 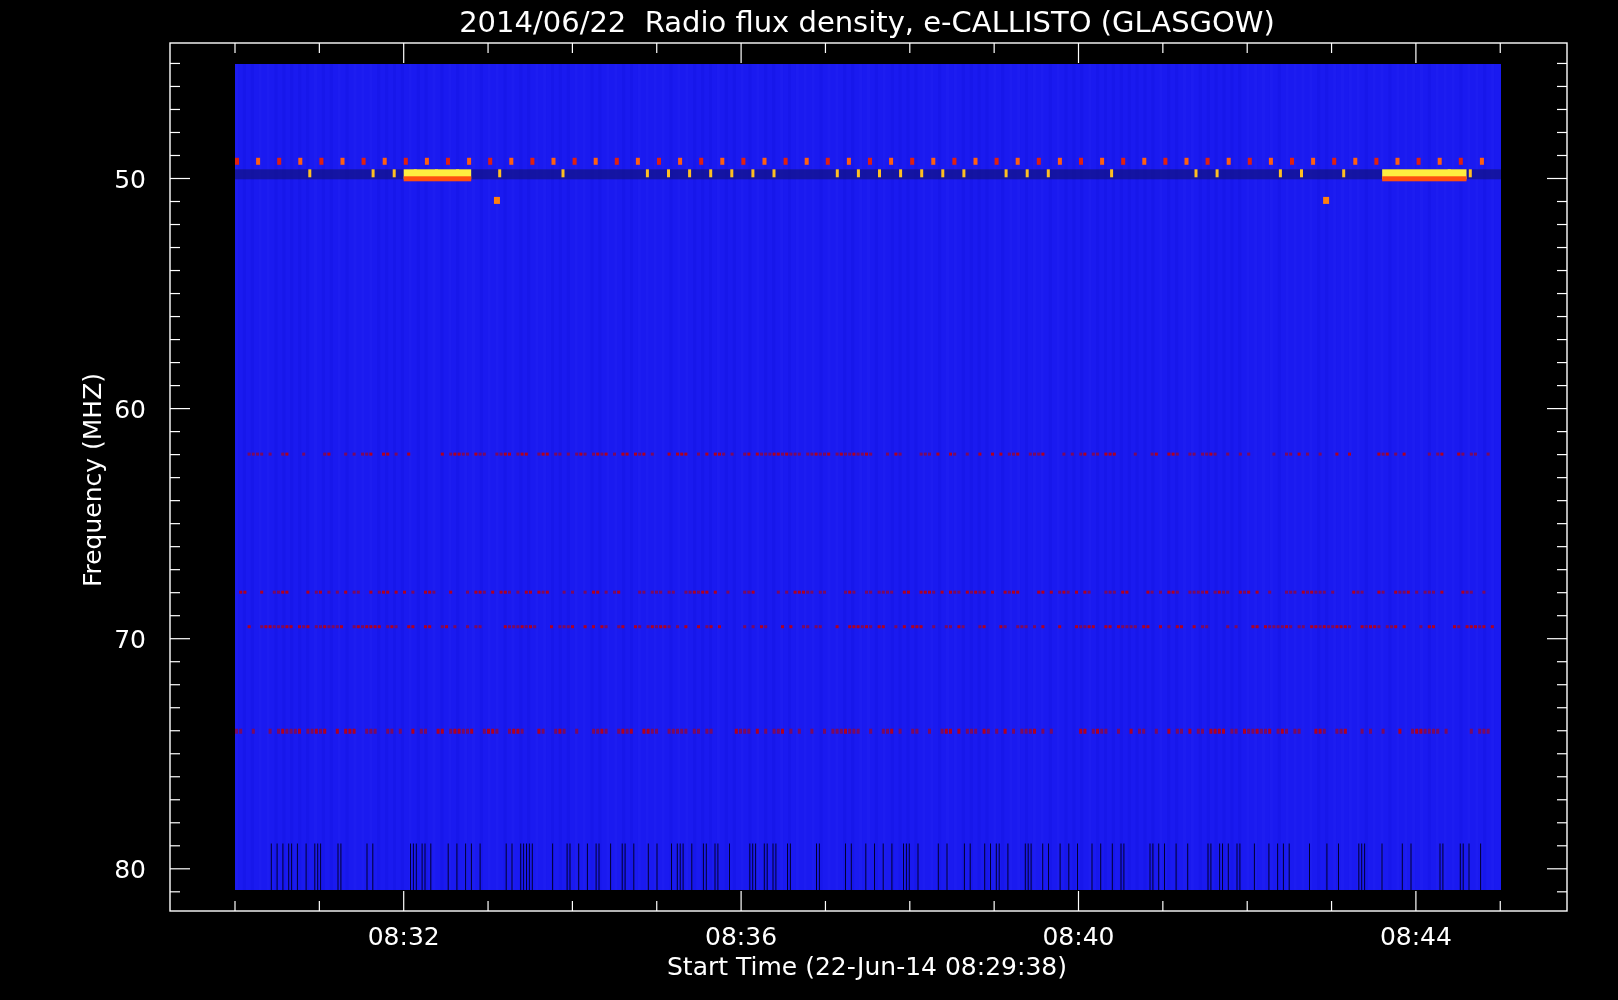 I want to click on axis-label: Frequency (MHZ), so click(x=92, y=480).